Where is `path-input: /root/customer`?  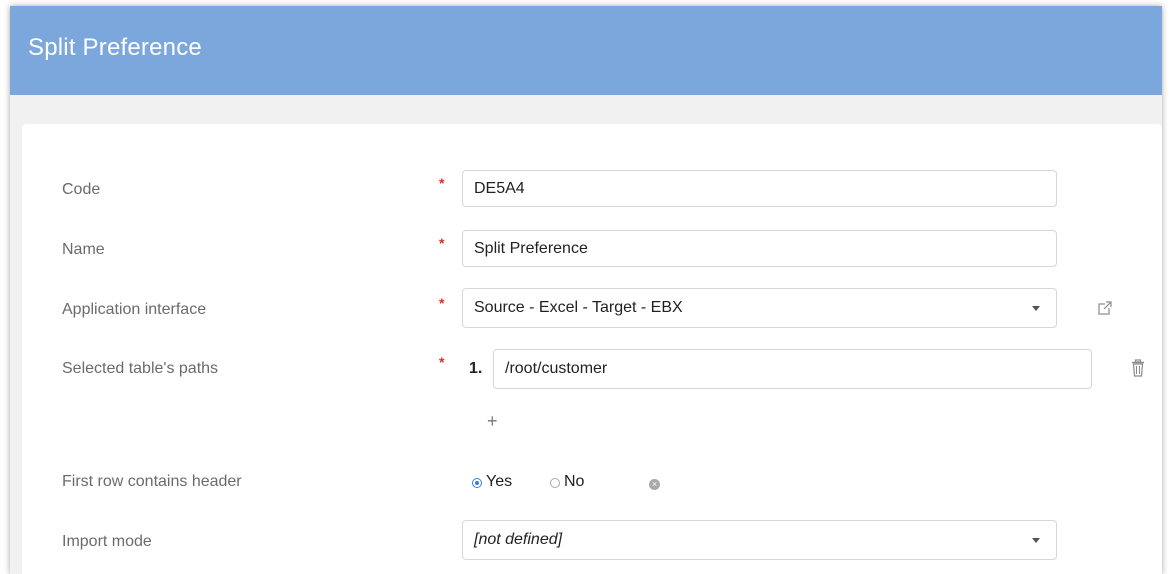 path-input: /root/customer is located at coordinates (792, 369).